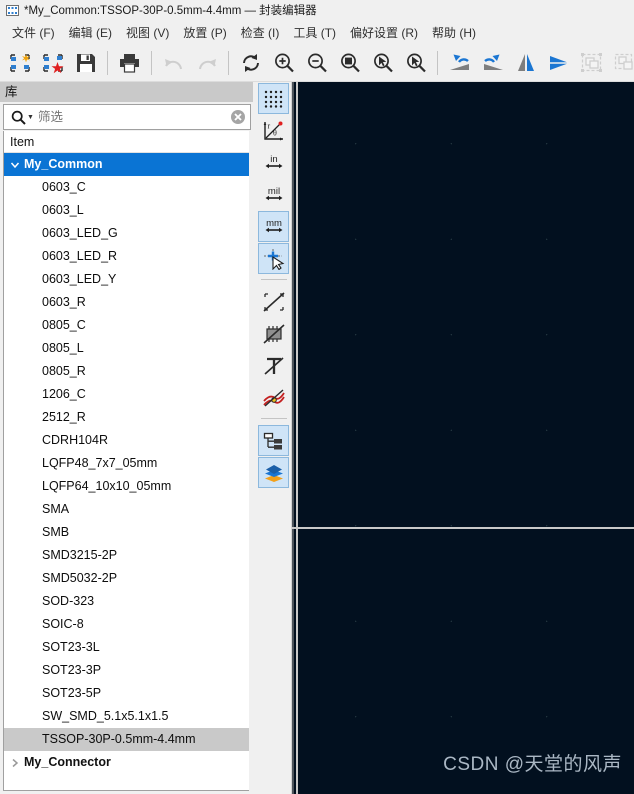  I want to click on layers-manager-icon, so click(273, 472).